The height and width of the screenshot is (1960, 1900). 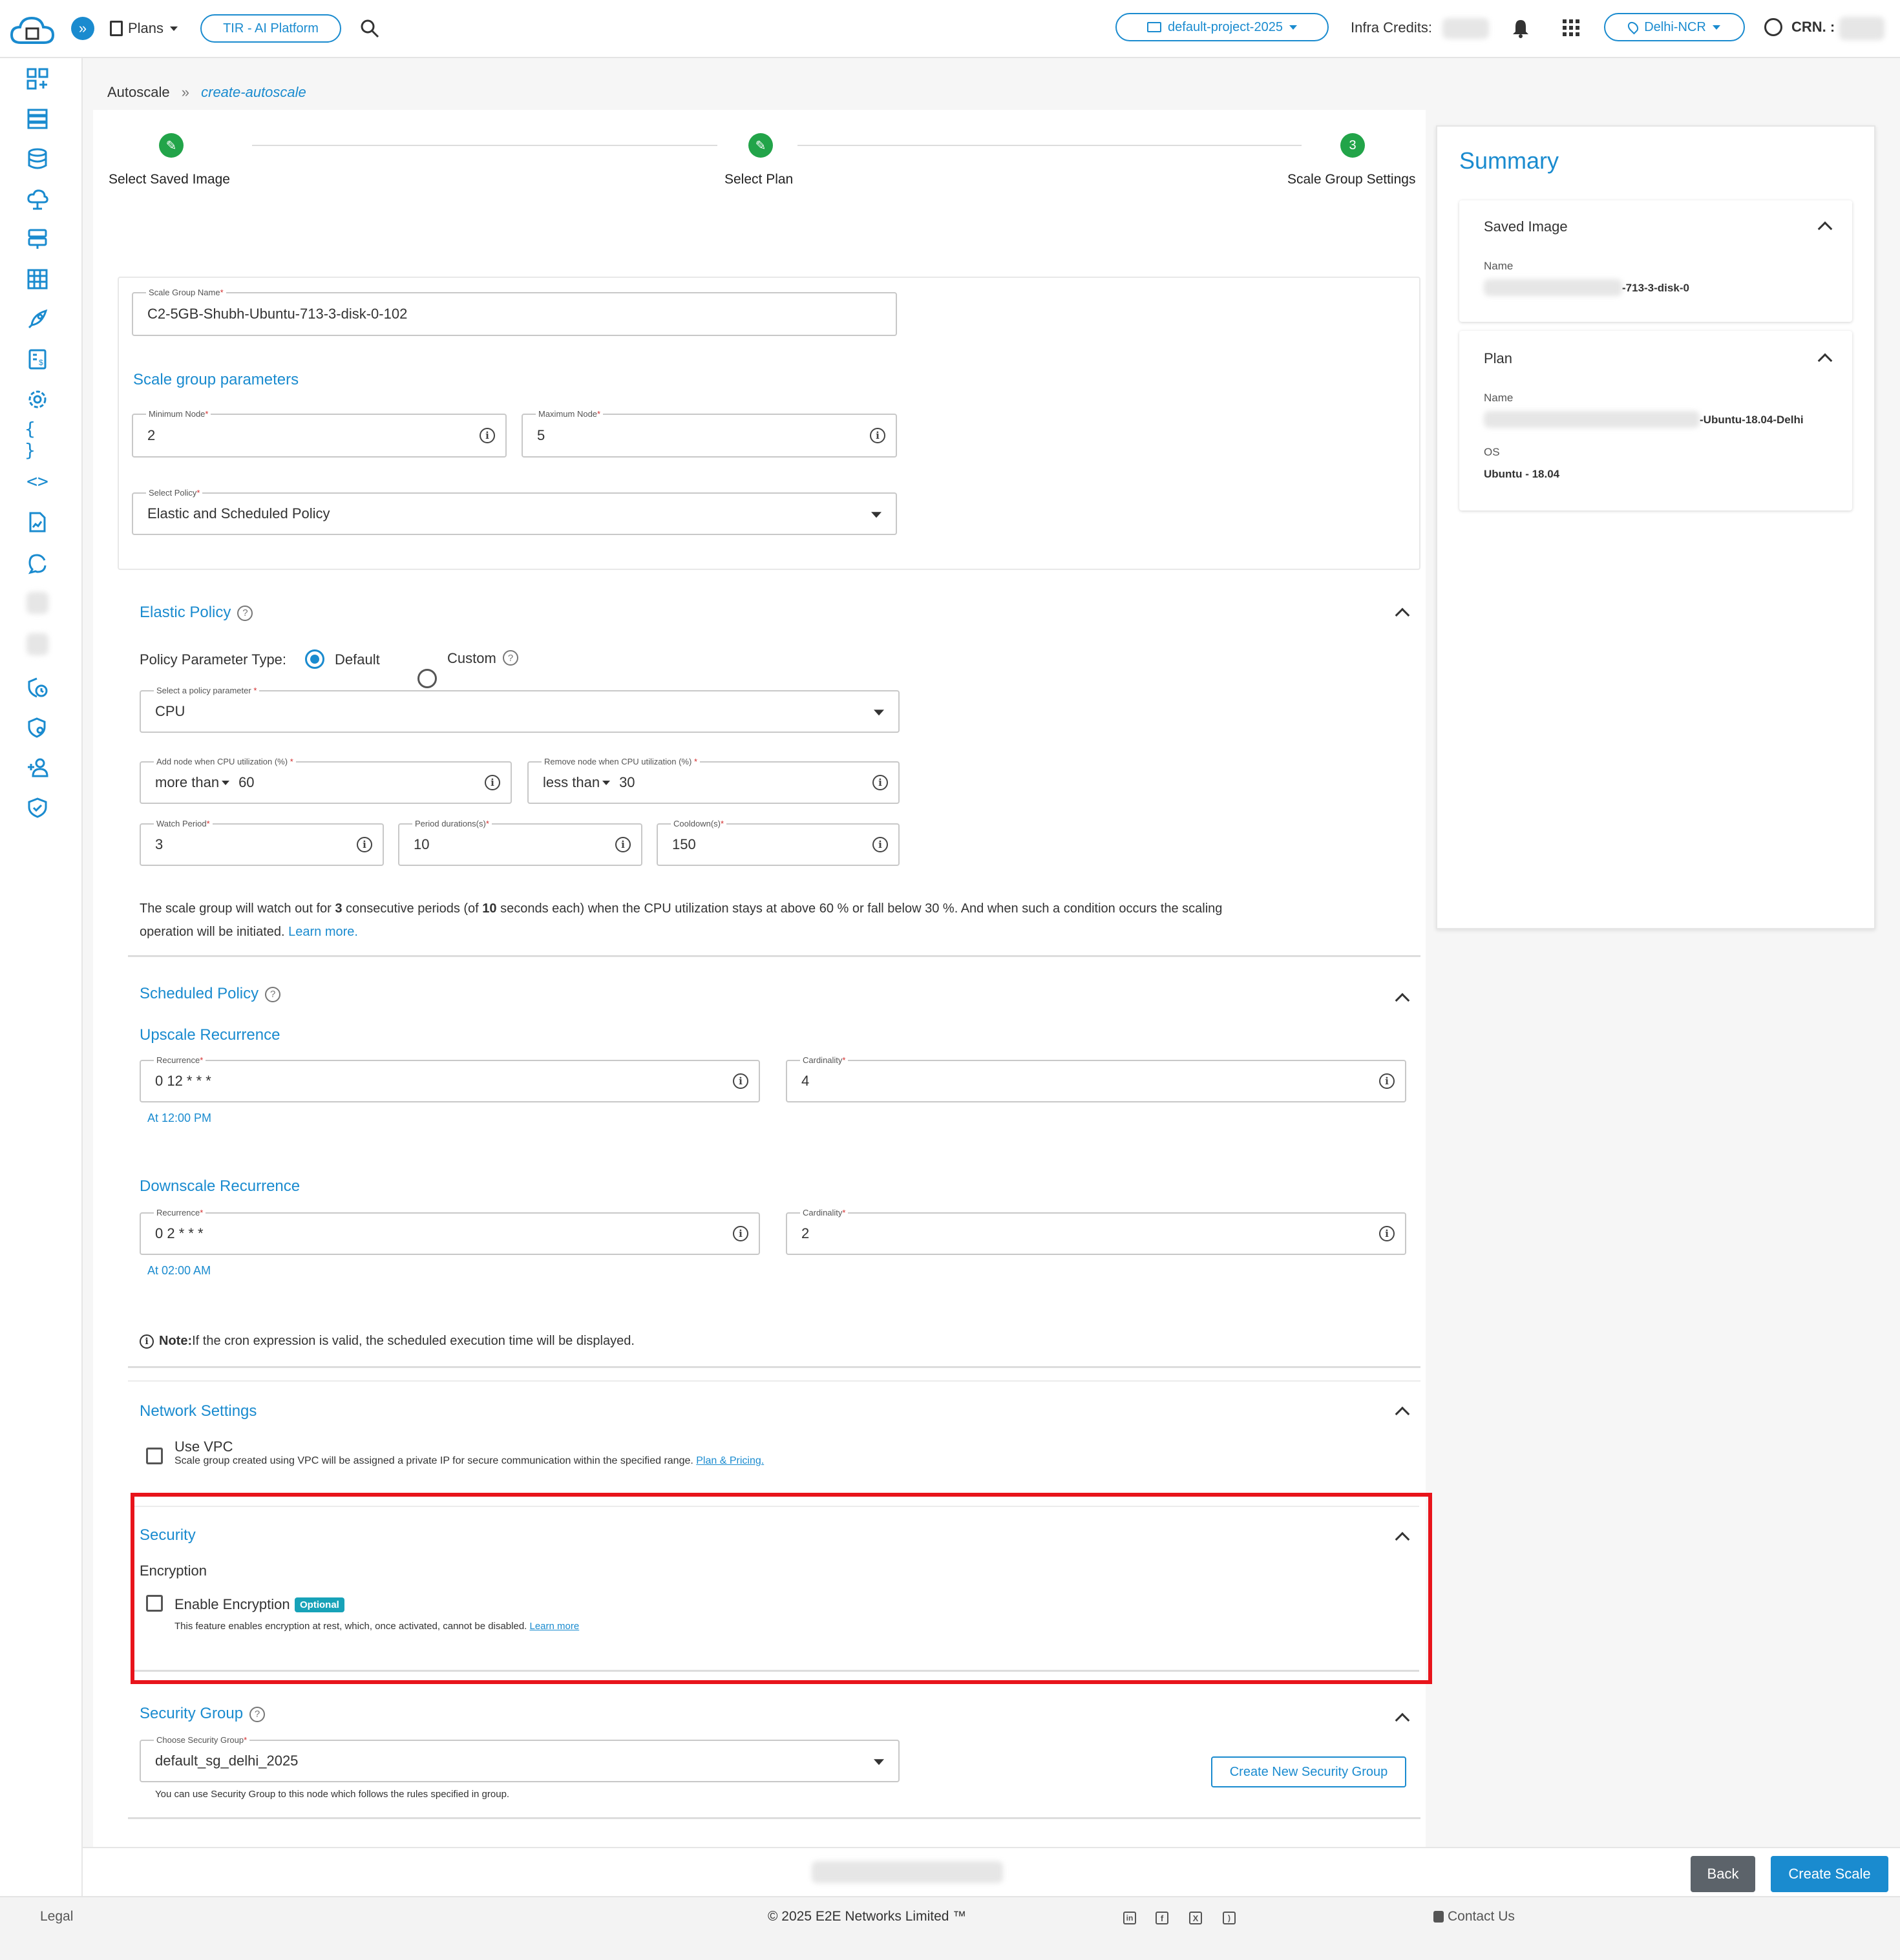 What do you see at coordinates (823, 1060) in the screenshot?
I see `upscale-cardinality-label: Cardinality` at bounding box center [823, 1060].